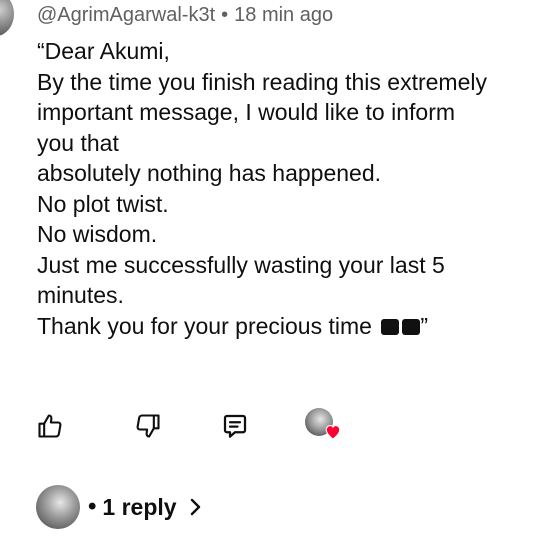 Image resolution: width=560 pixels, height=560 pixels. What do you see at coordinates (333, 432) in the screenshot?
I see `heart-icon` at bounding box center [333, 432].